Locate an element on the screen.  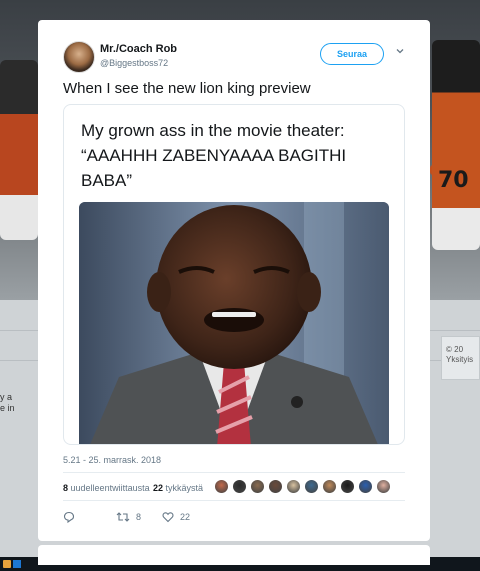
retweets-count: 8 is located at coordinates (66, 488).